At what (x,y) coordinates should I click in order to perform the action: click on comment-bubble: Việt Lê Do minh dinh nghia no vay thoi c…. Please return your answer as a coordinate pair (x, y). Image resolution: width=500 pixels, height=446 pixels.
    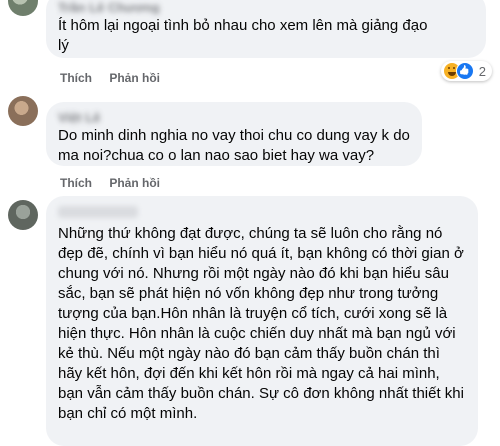
    Looking at the image, I should click on (234, 134).